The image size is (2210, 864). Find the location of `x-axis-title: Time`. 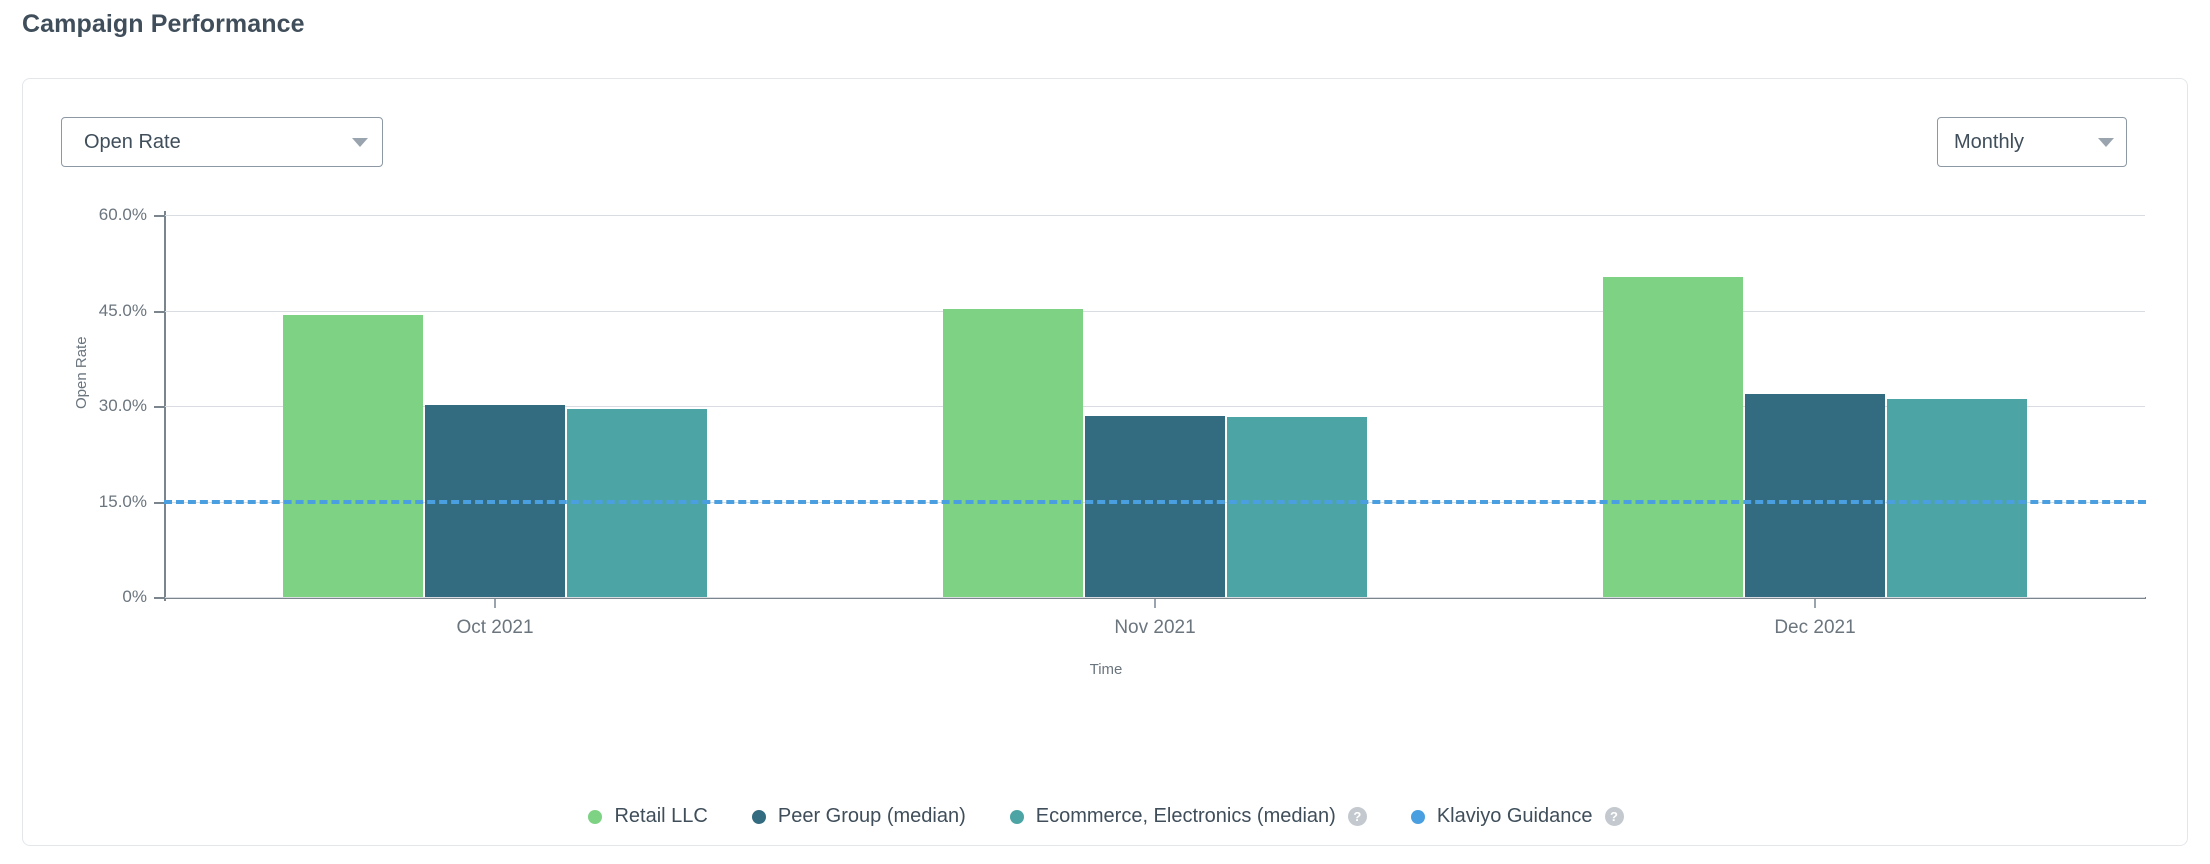

x-axis-title: Time is located at coordinates (1106, 669).